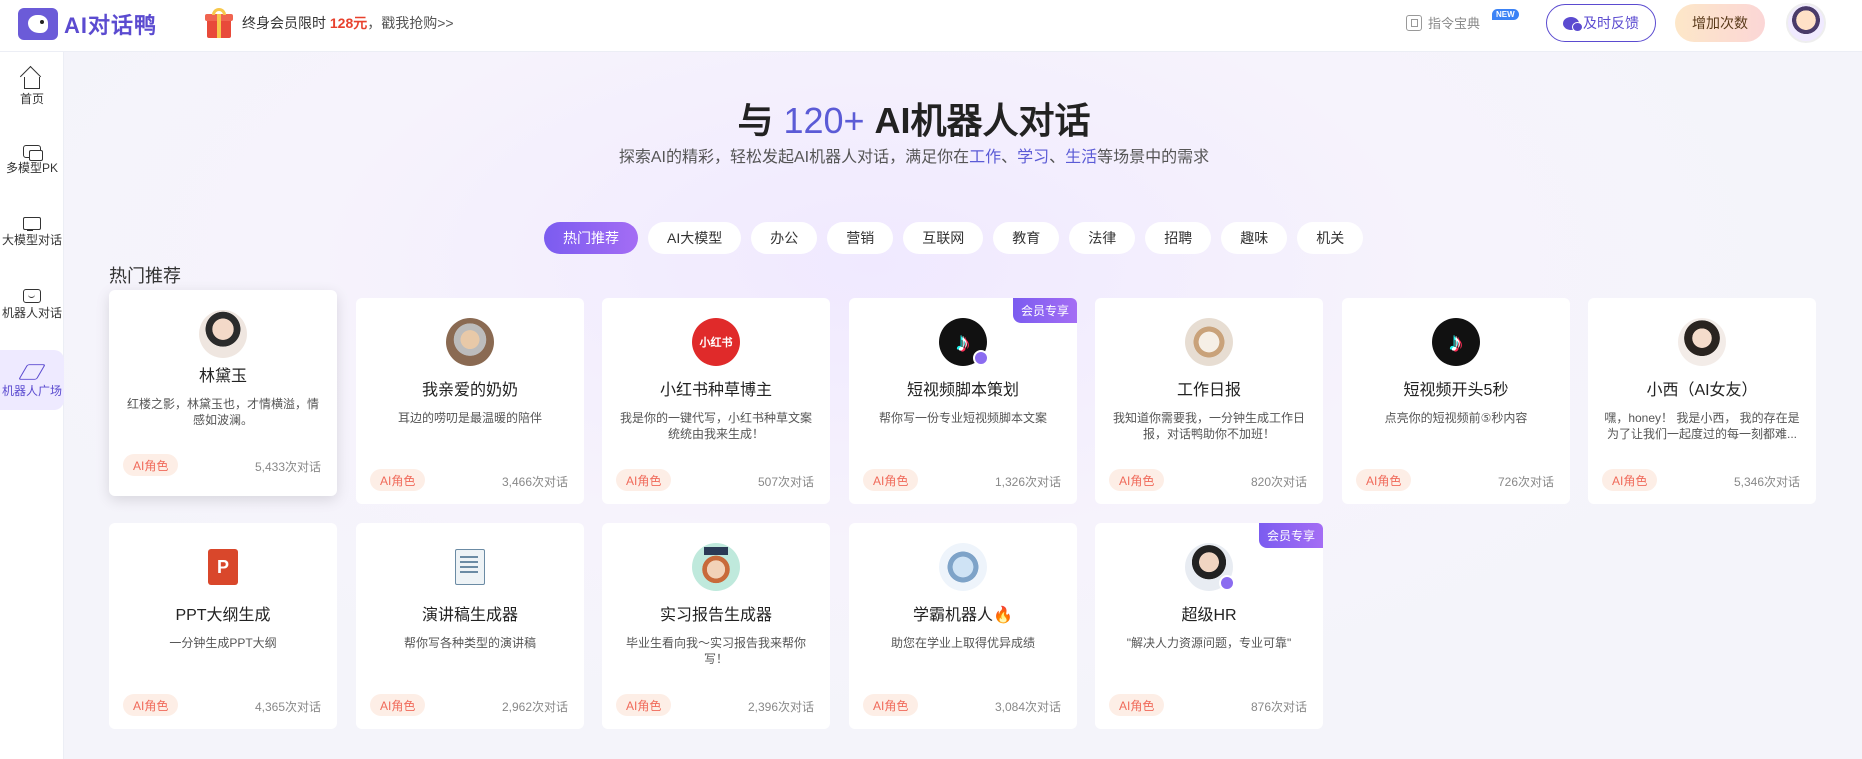  I want to click on sidebar-item-home: 首页, so click(32, 88).